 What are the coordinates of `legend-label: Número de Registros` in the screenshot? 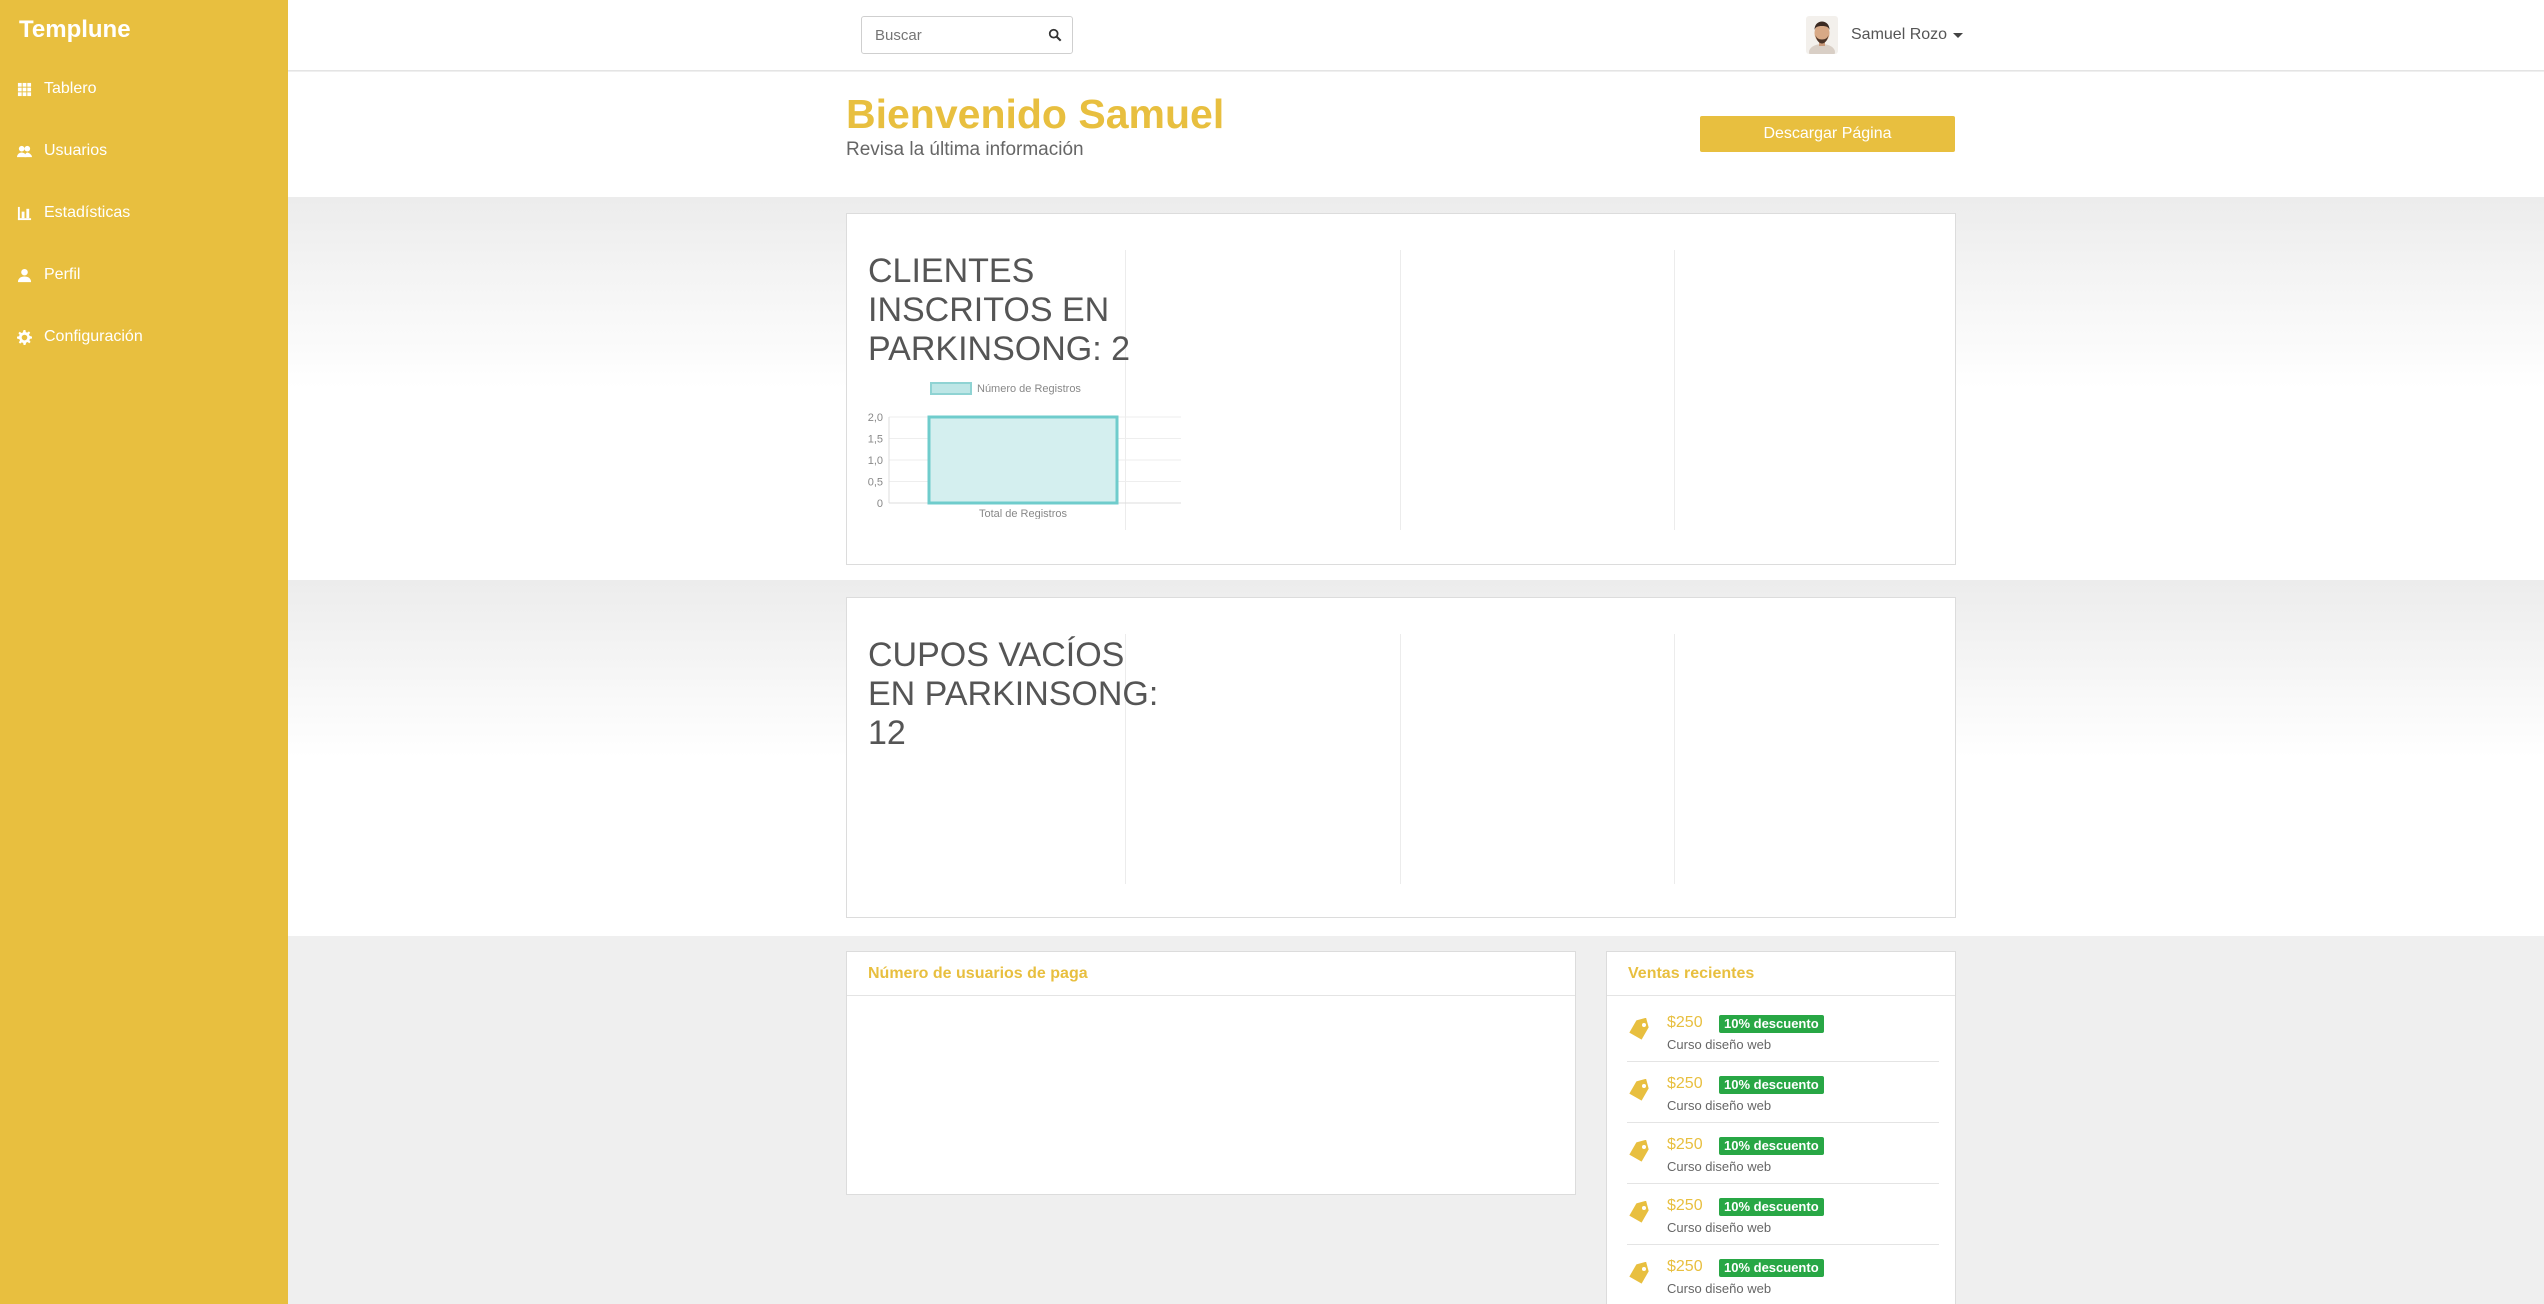 It's located at (1029, 389).